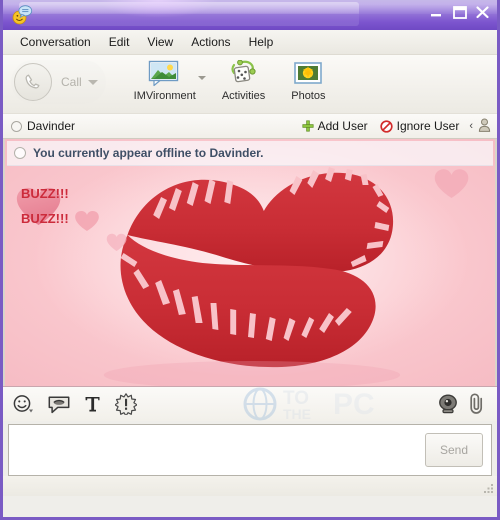  I want to click on maximize-button, so click(459, 12).